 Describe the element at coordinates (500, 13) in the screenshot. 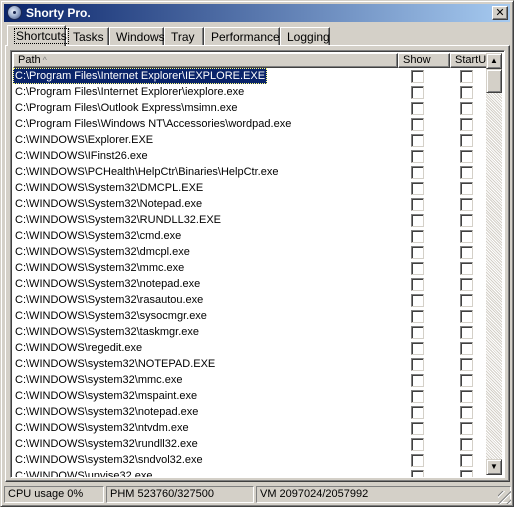

I see `close-button: ✕` at that location.